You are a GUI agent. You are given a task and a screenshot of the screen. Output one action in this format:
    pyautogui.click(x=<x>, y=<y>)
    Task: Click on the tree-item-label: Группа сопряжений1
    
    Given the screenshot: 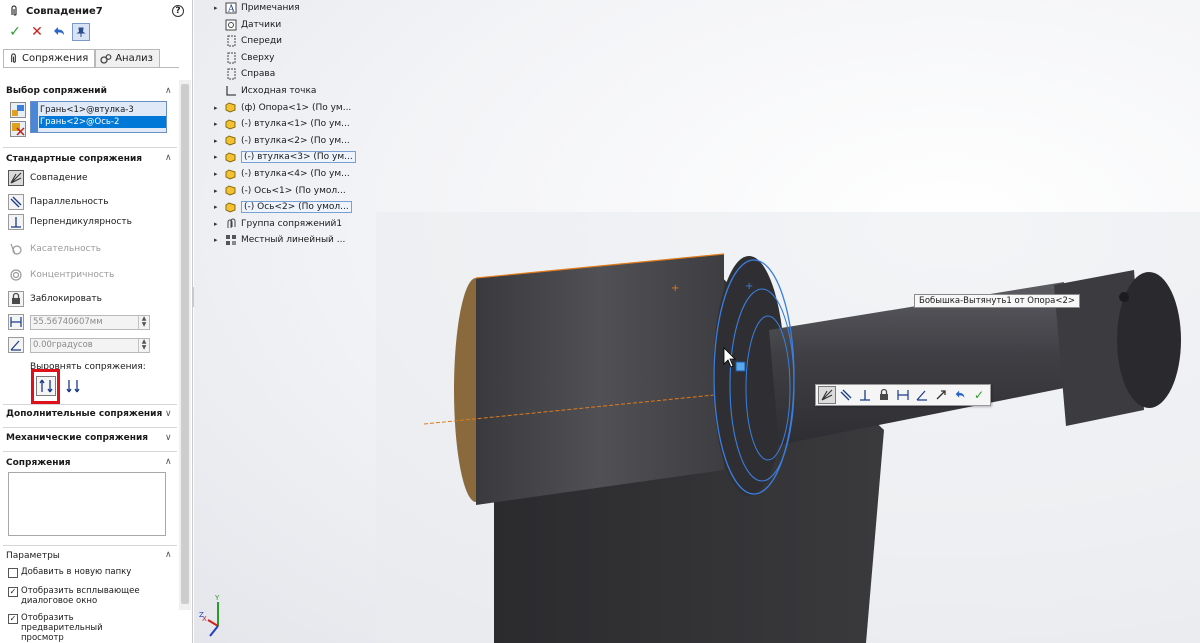 What is the action you would take?
    pyautogui.click(x=292, y=223)
    